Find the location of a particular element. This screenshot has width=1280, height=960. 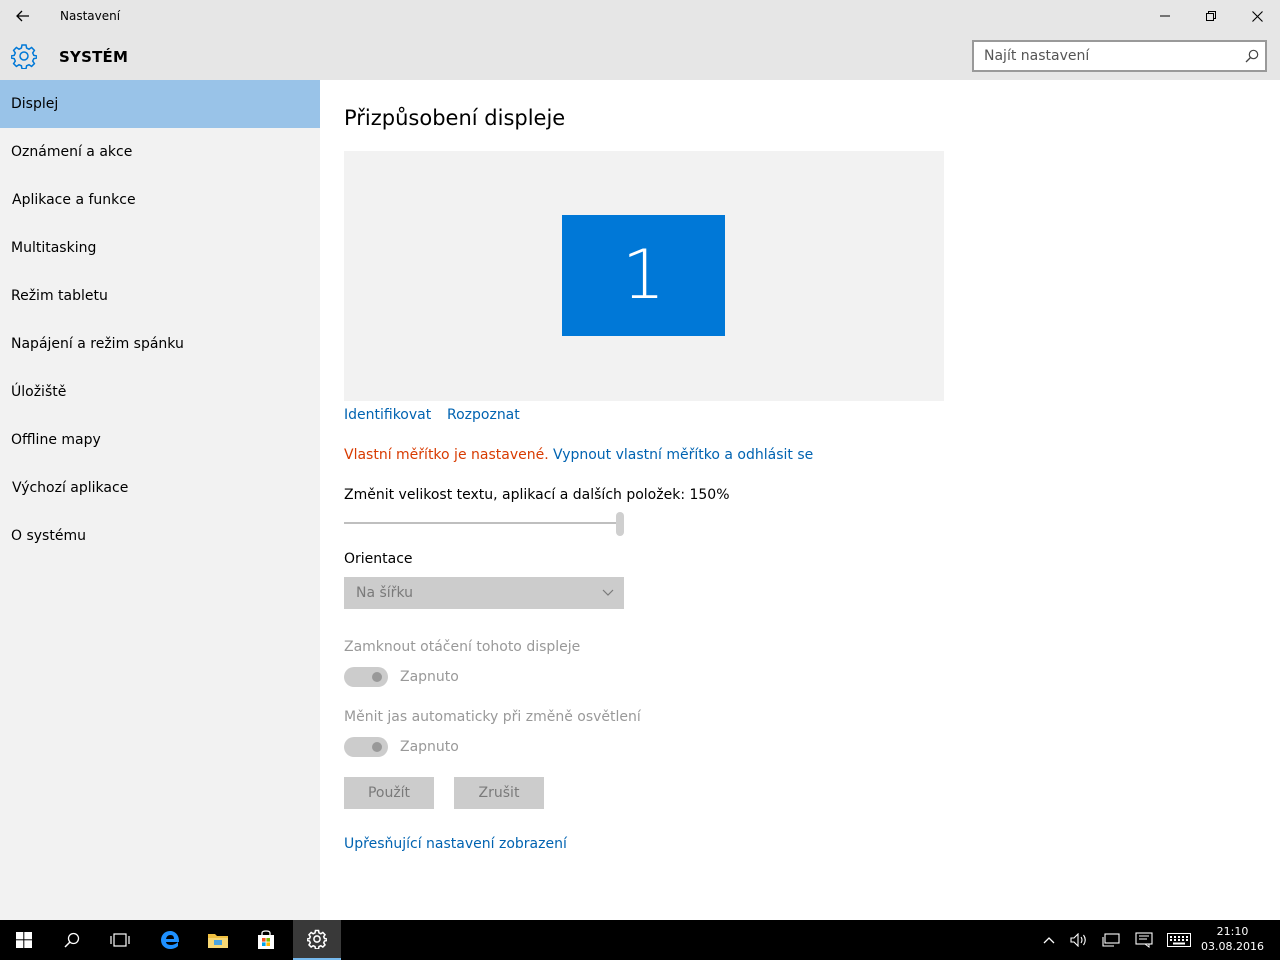

taskbar: 21:10 03.08.2016 is located at coordinates (640, 940).